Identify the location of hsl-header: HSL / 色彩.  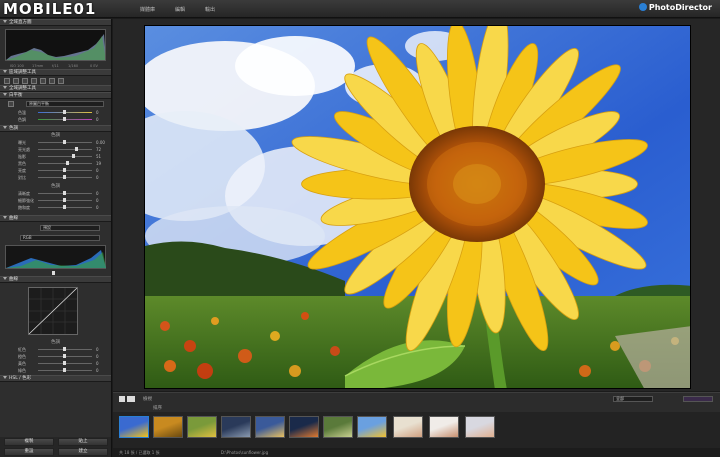
(55, 378).